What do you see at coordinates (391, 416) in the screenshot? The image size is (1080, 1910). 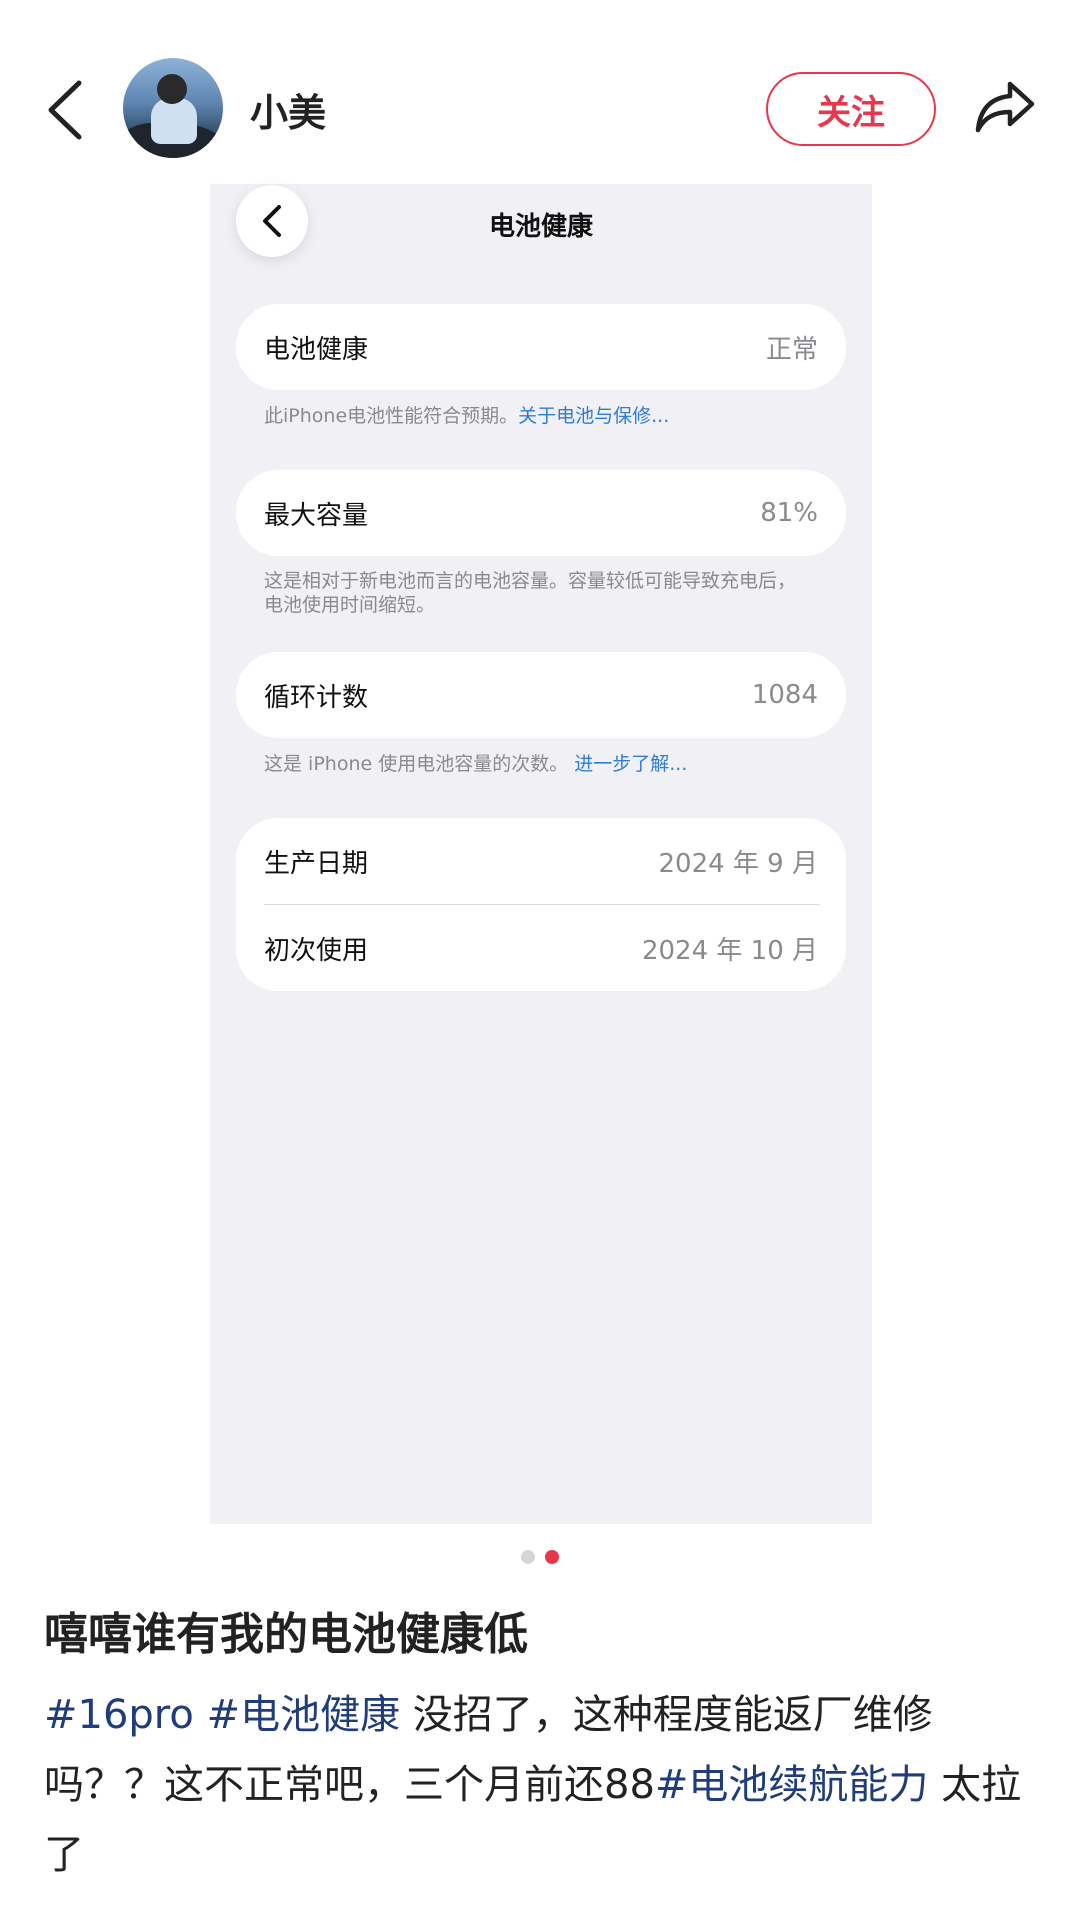 I see `health-note-text: 此iPhone电池性能符合预期。` at bounding box center [391, 416].